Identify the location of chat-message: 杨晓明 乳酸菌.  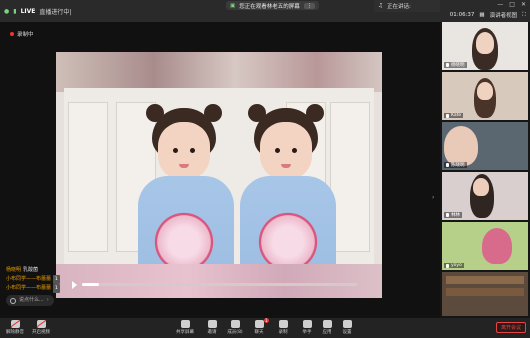
(33, 270).